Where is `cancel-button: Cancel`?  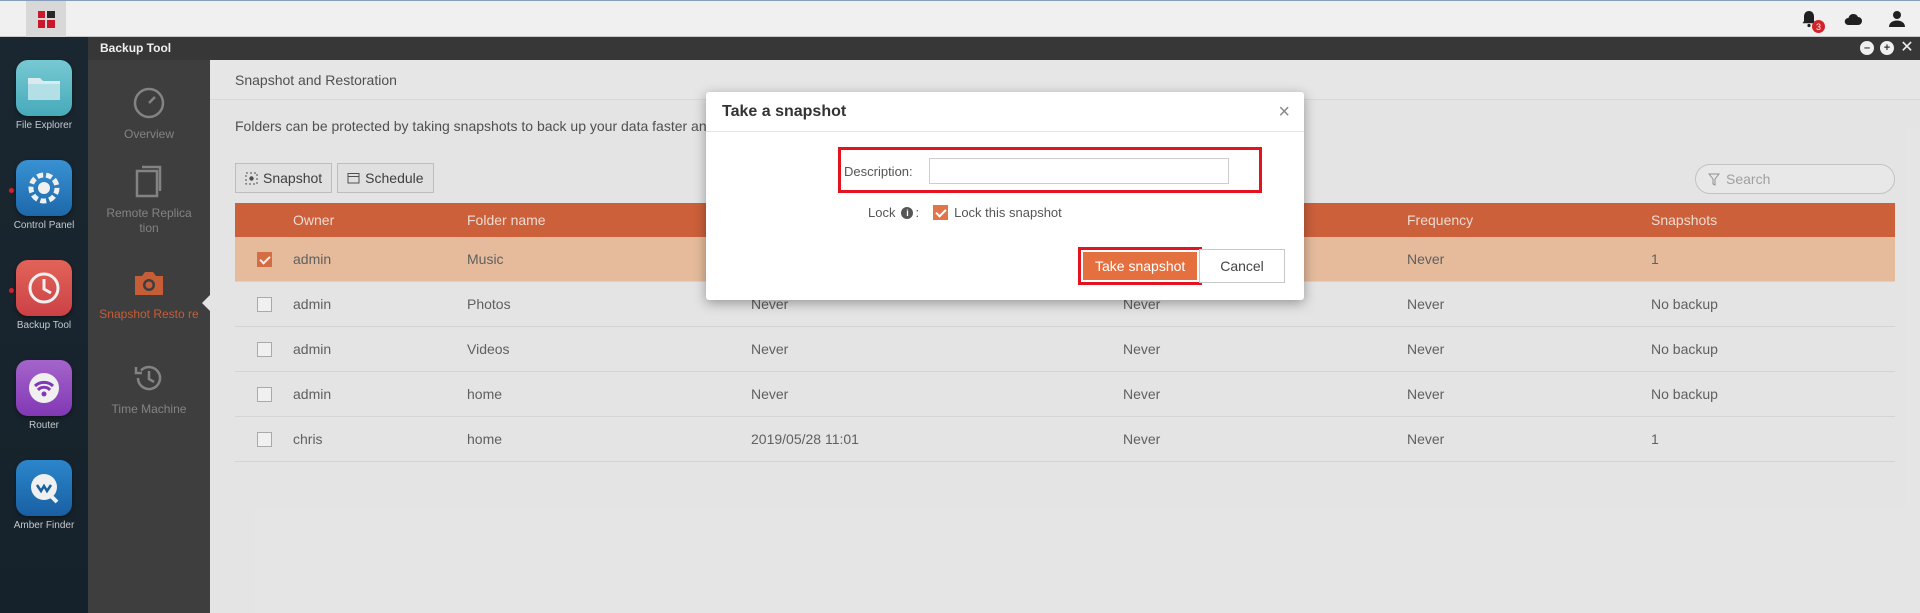
cancel-button: Cancel is located at coordinates (1242, 266).